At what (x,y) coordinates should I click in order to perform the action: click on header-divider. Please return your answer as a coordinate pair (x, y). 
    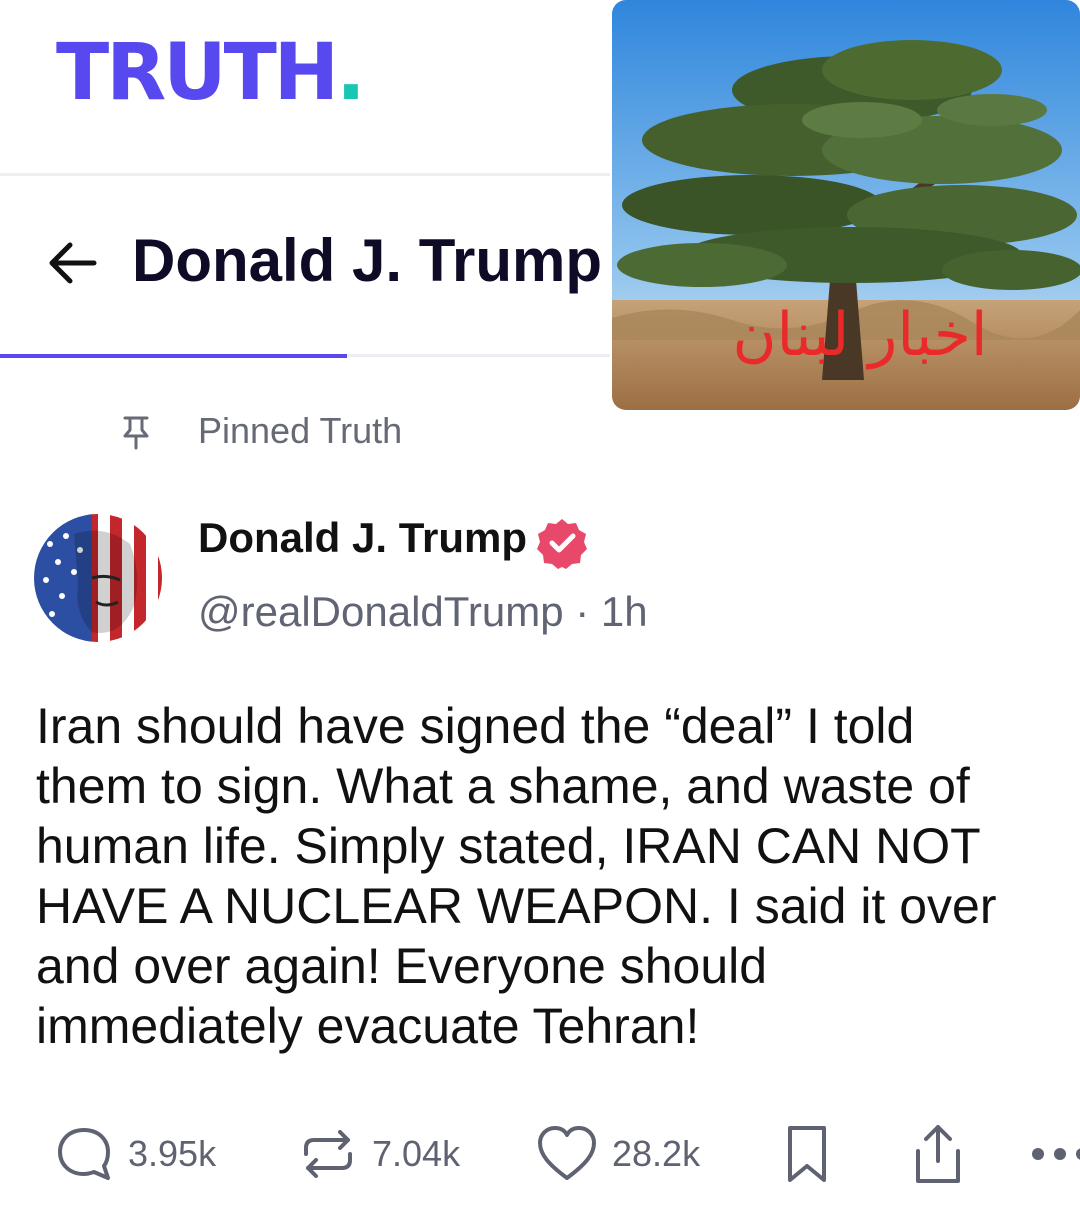
    Looking at the image, I should click on (305, 174).